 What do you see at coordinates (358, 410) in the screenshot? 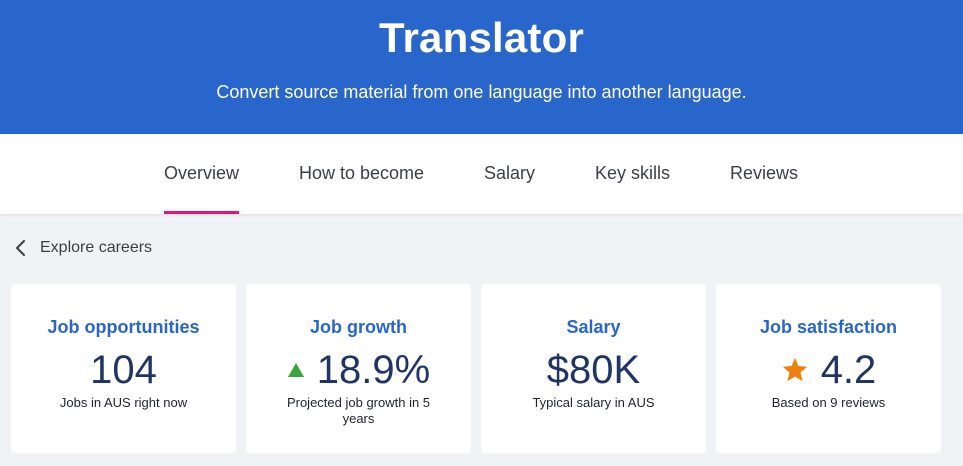
I see `card-description: Projected job growth in 5 years` at bounding box center [358, 410].